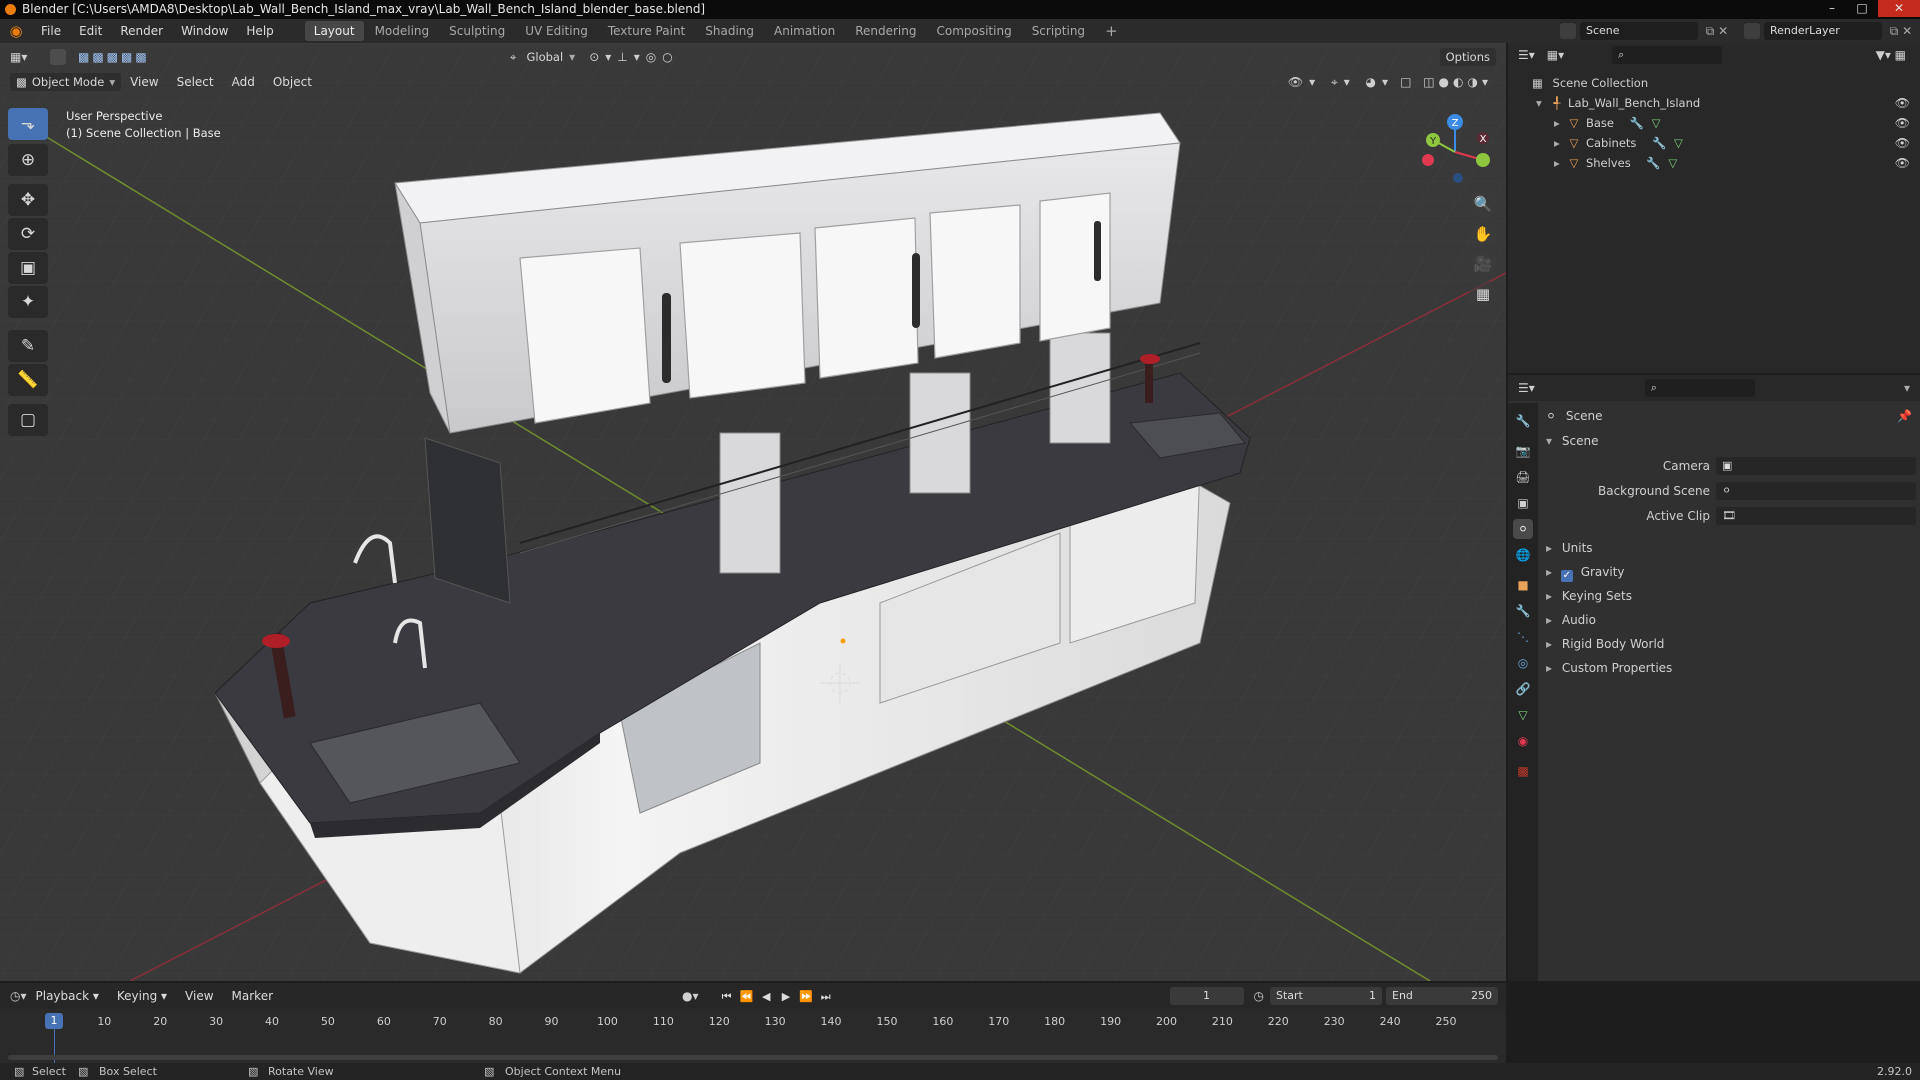 The image size is (1920, 1080). I want to click on material-tab-icon: ◉, so click(1523, 741).